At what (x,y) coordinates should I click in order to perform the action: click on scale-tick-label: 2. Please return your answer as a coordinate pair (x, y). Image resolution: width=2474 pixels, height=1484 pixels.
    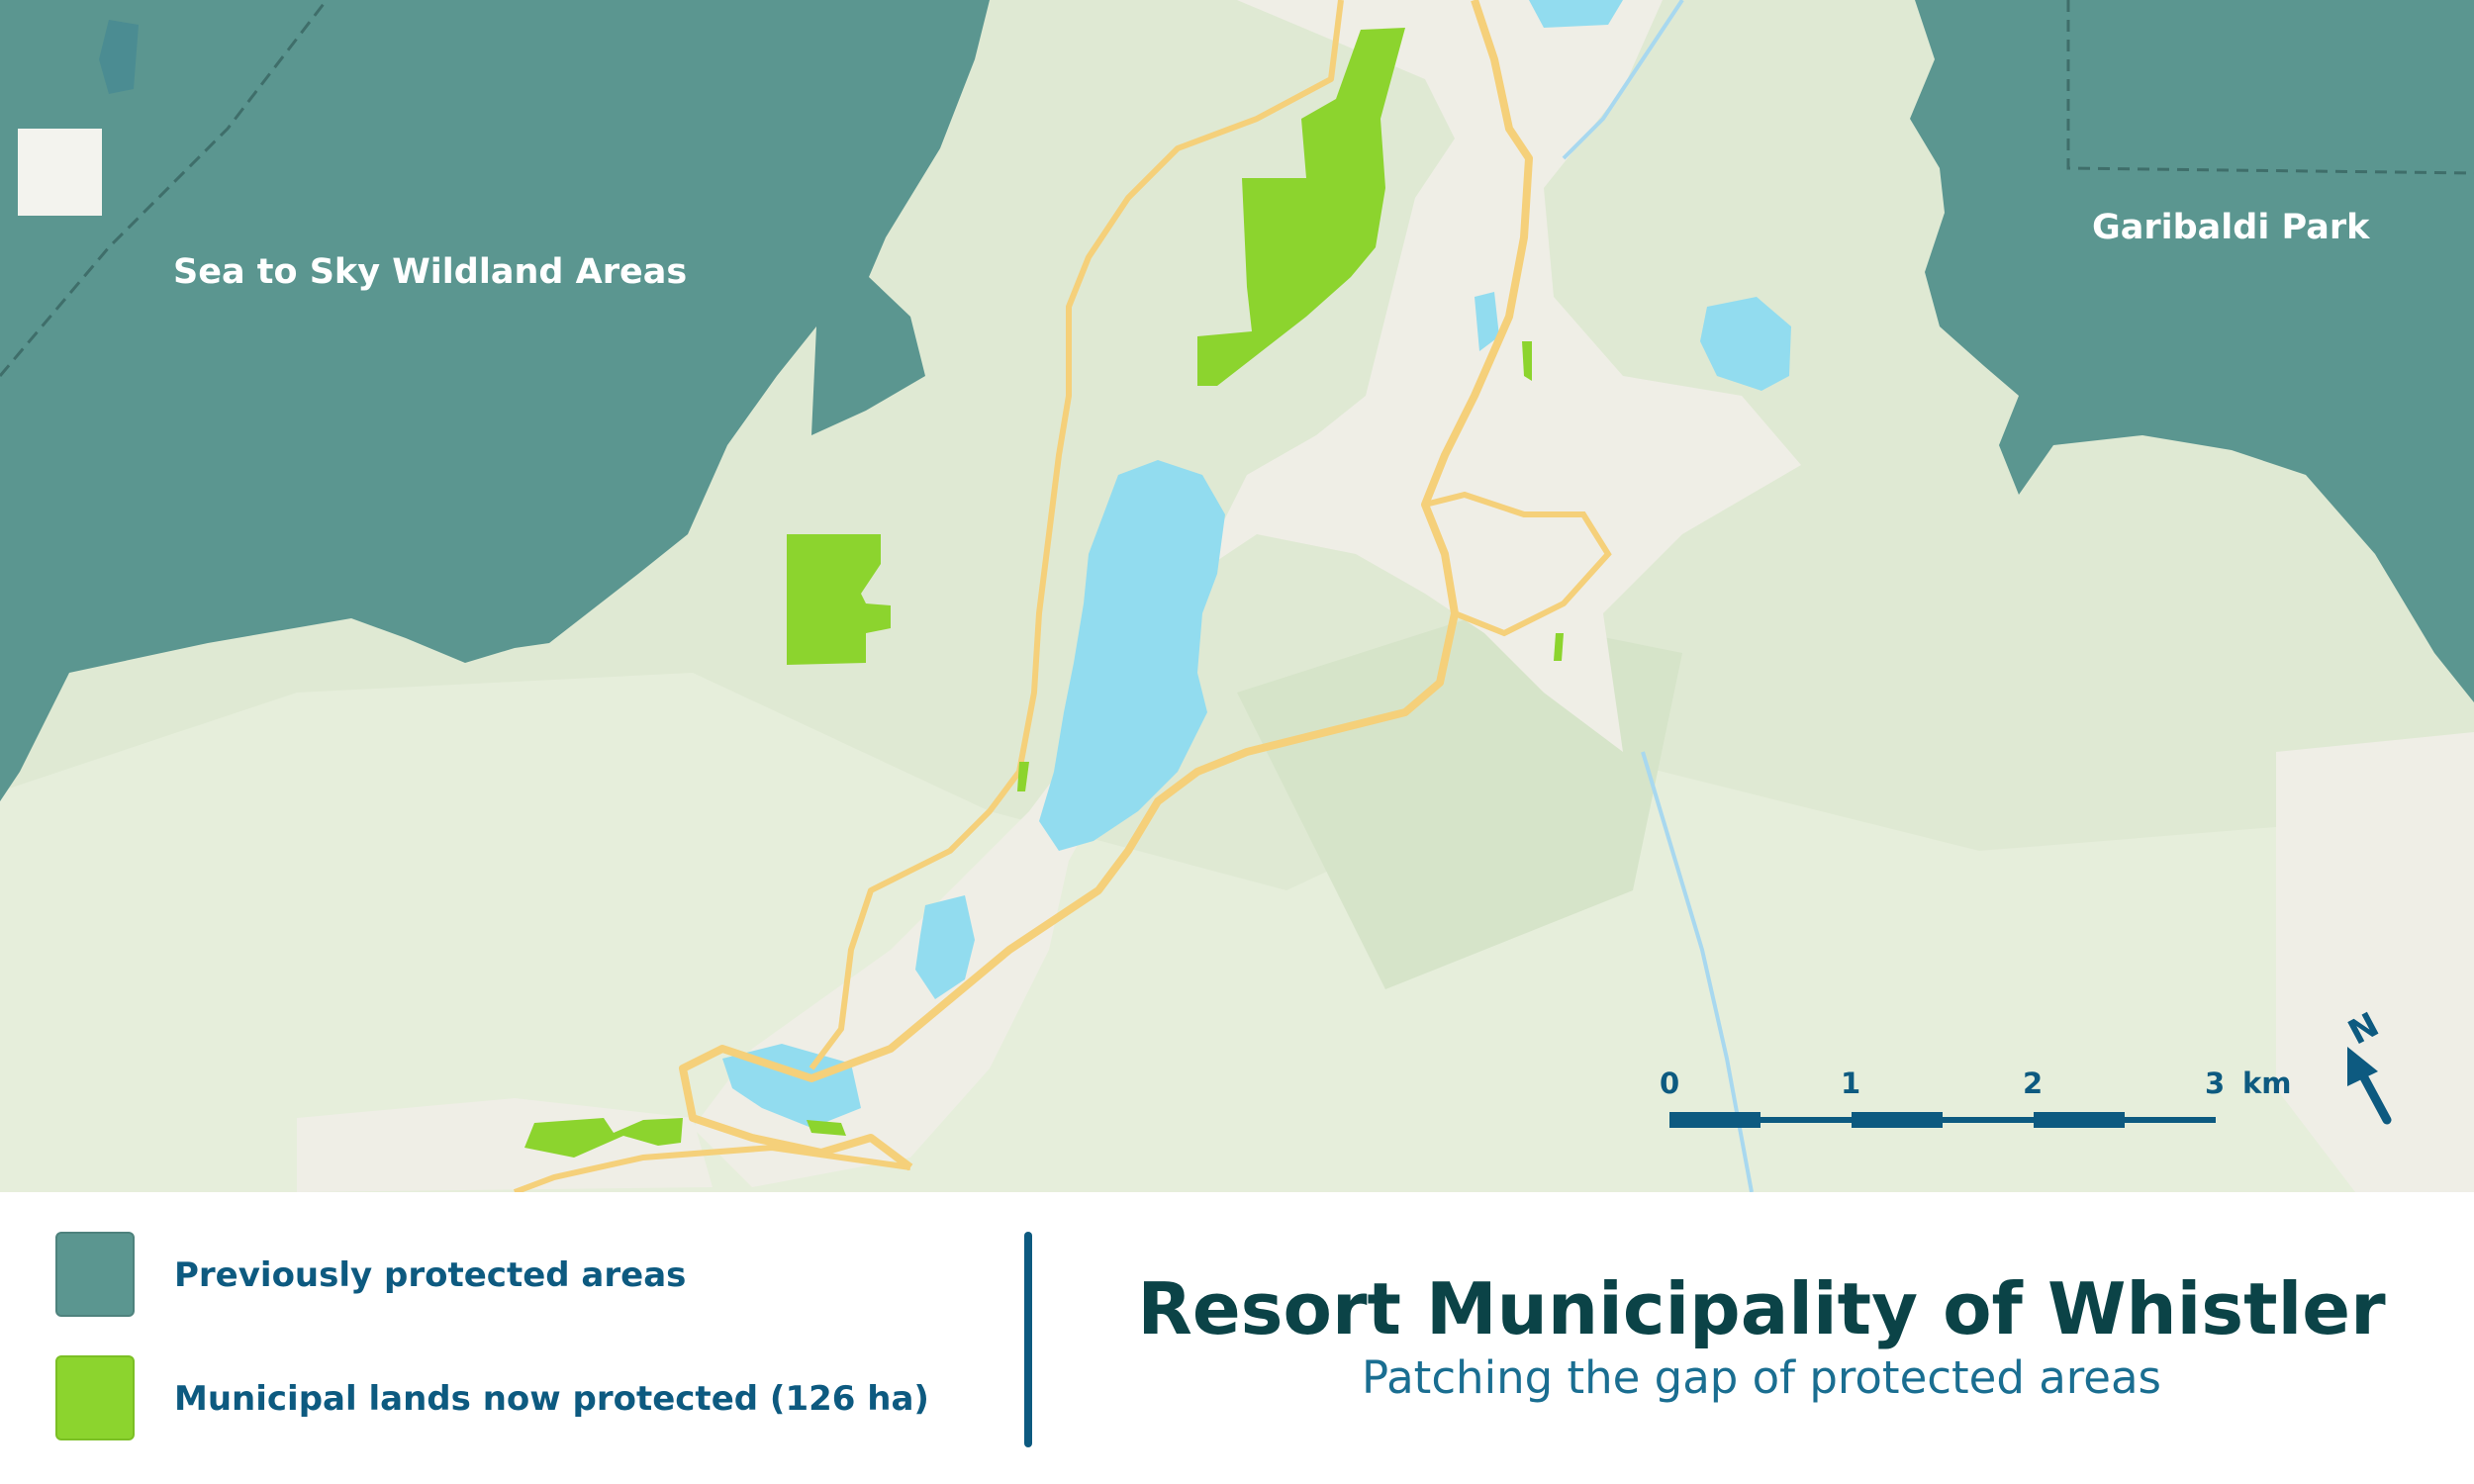
    Looking at the image, I should click on (2034, 1083).